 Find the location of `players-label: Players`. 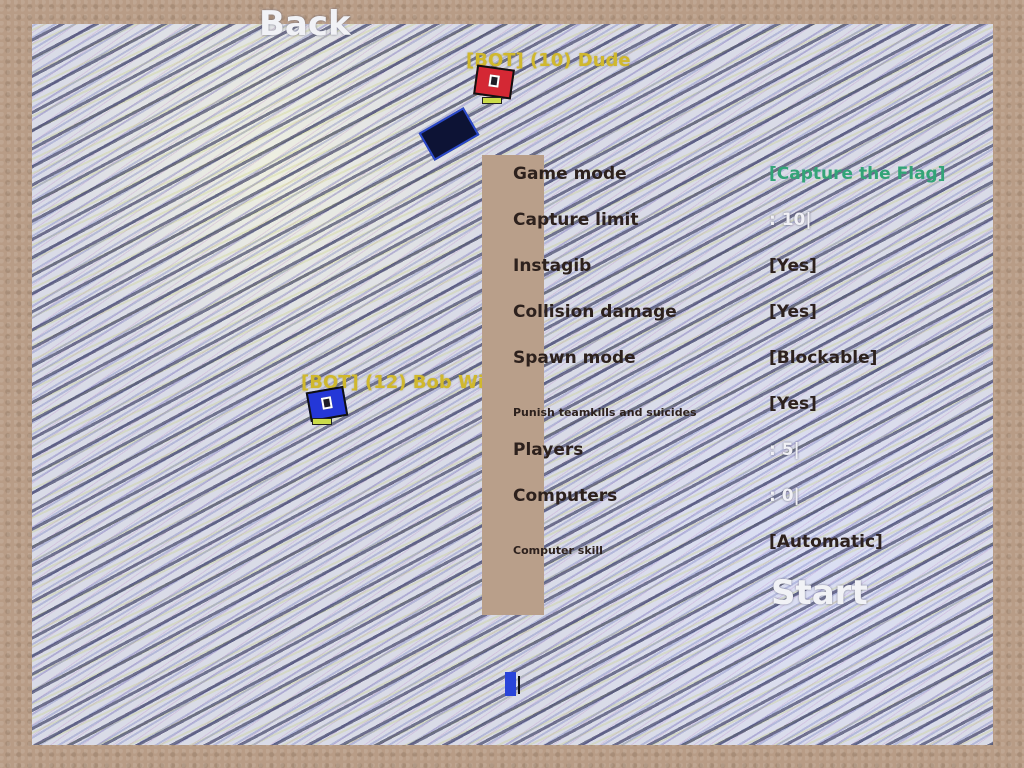

players-label: Players is located at coordinates (548, 450).